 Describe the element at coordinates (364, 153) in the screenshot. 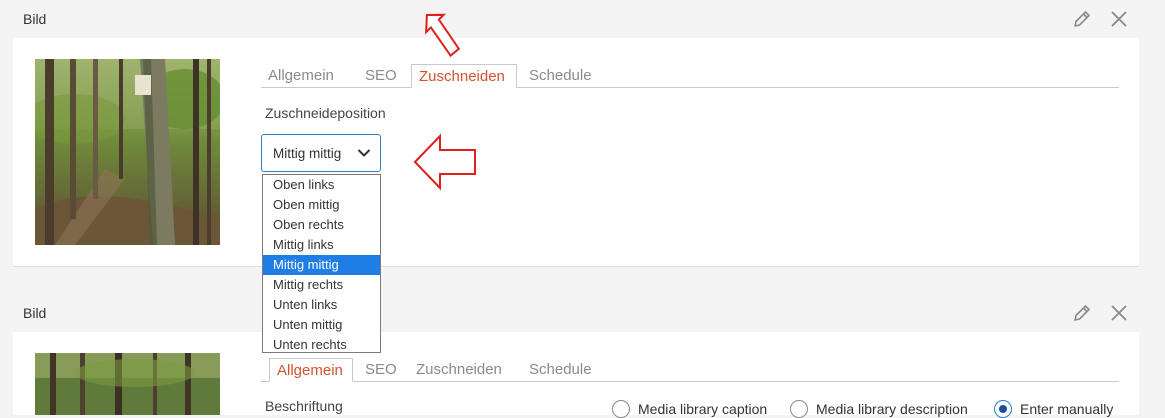

I see `chevron-down-icon` at that location.